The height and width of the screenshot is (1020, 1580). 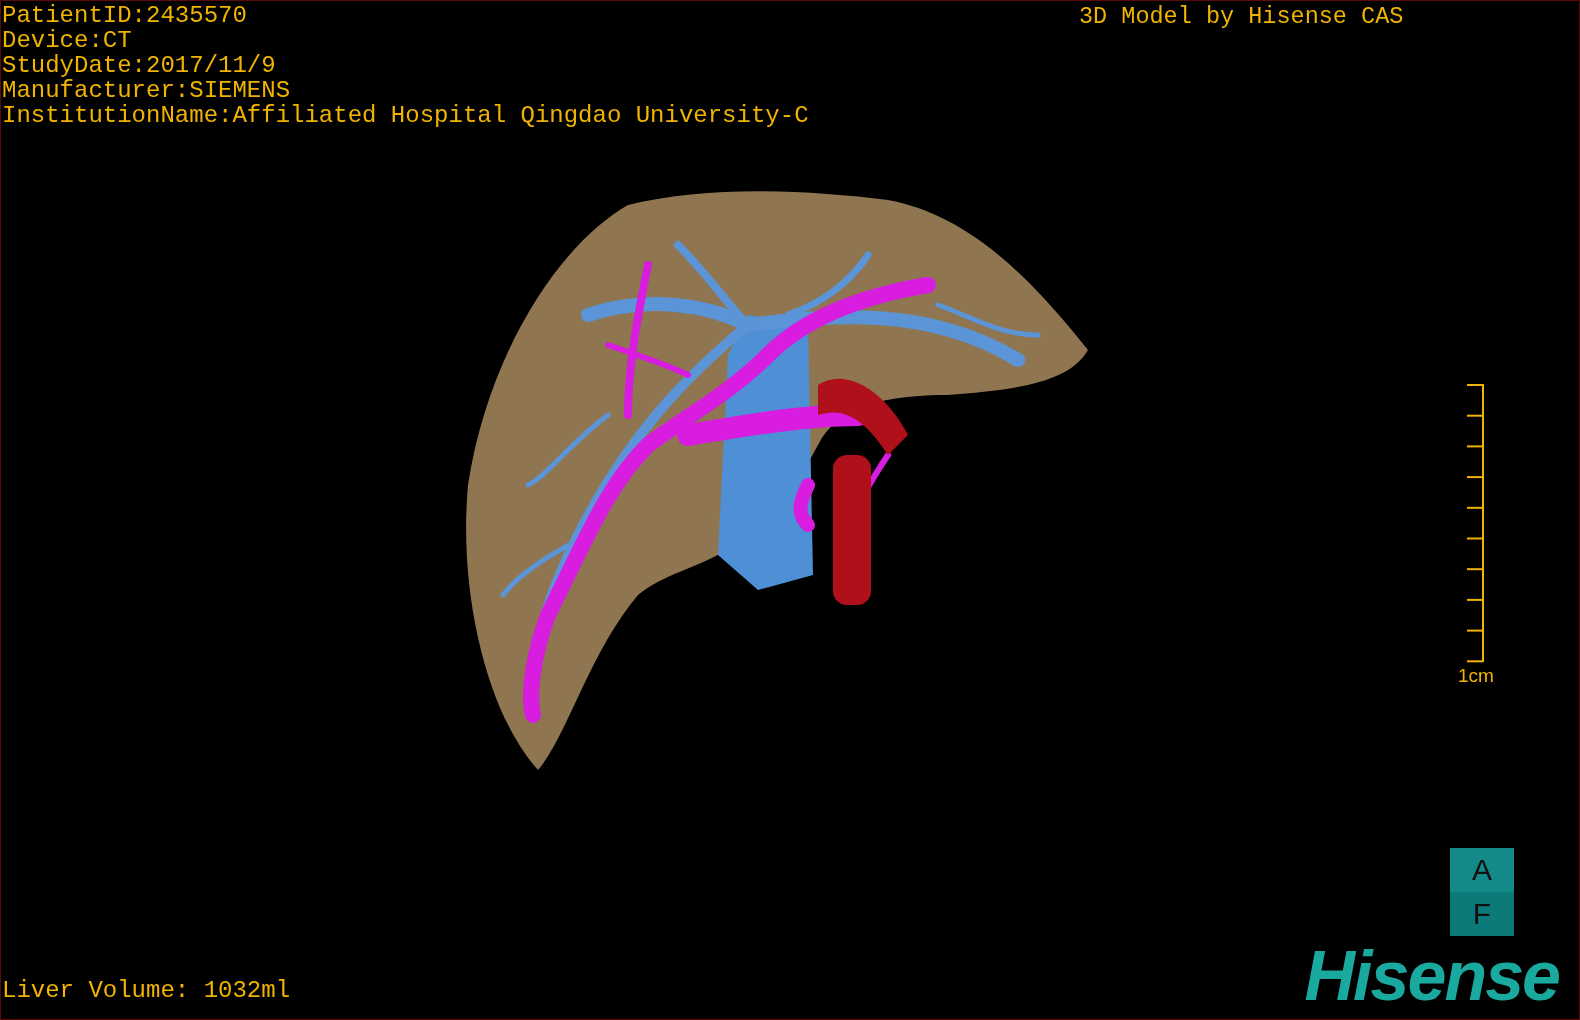 I want to click on model-title: 3D Model by Hisense CAS, so click(x=1241, y=16).